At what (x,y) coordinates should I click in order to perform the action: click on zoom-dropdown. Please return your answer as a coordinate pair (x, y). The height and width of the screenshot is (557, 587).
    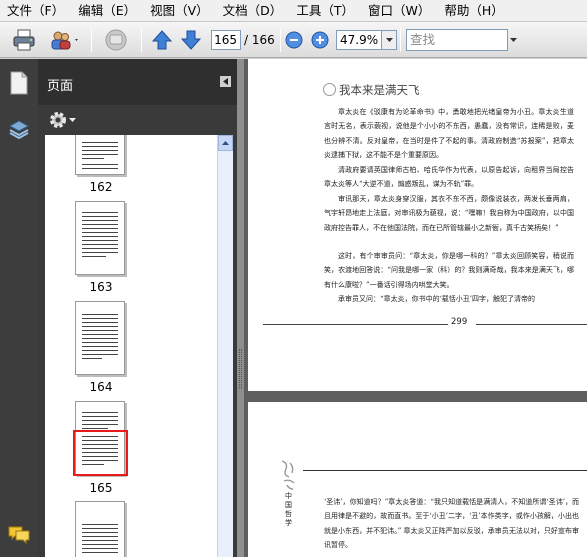
    Looking at the image, I should click on (389, 40).